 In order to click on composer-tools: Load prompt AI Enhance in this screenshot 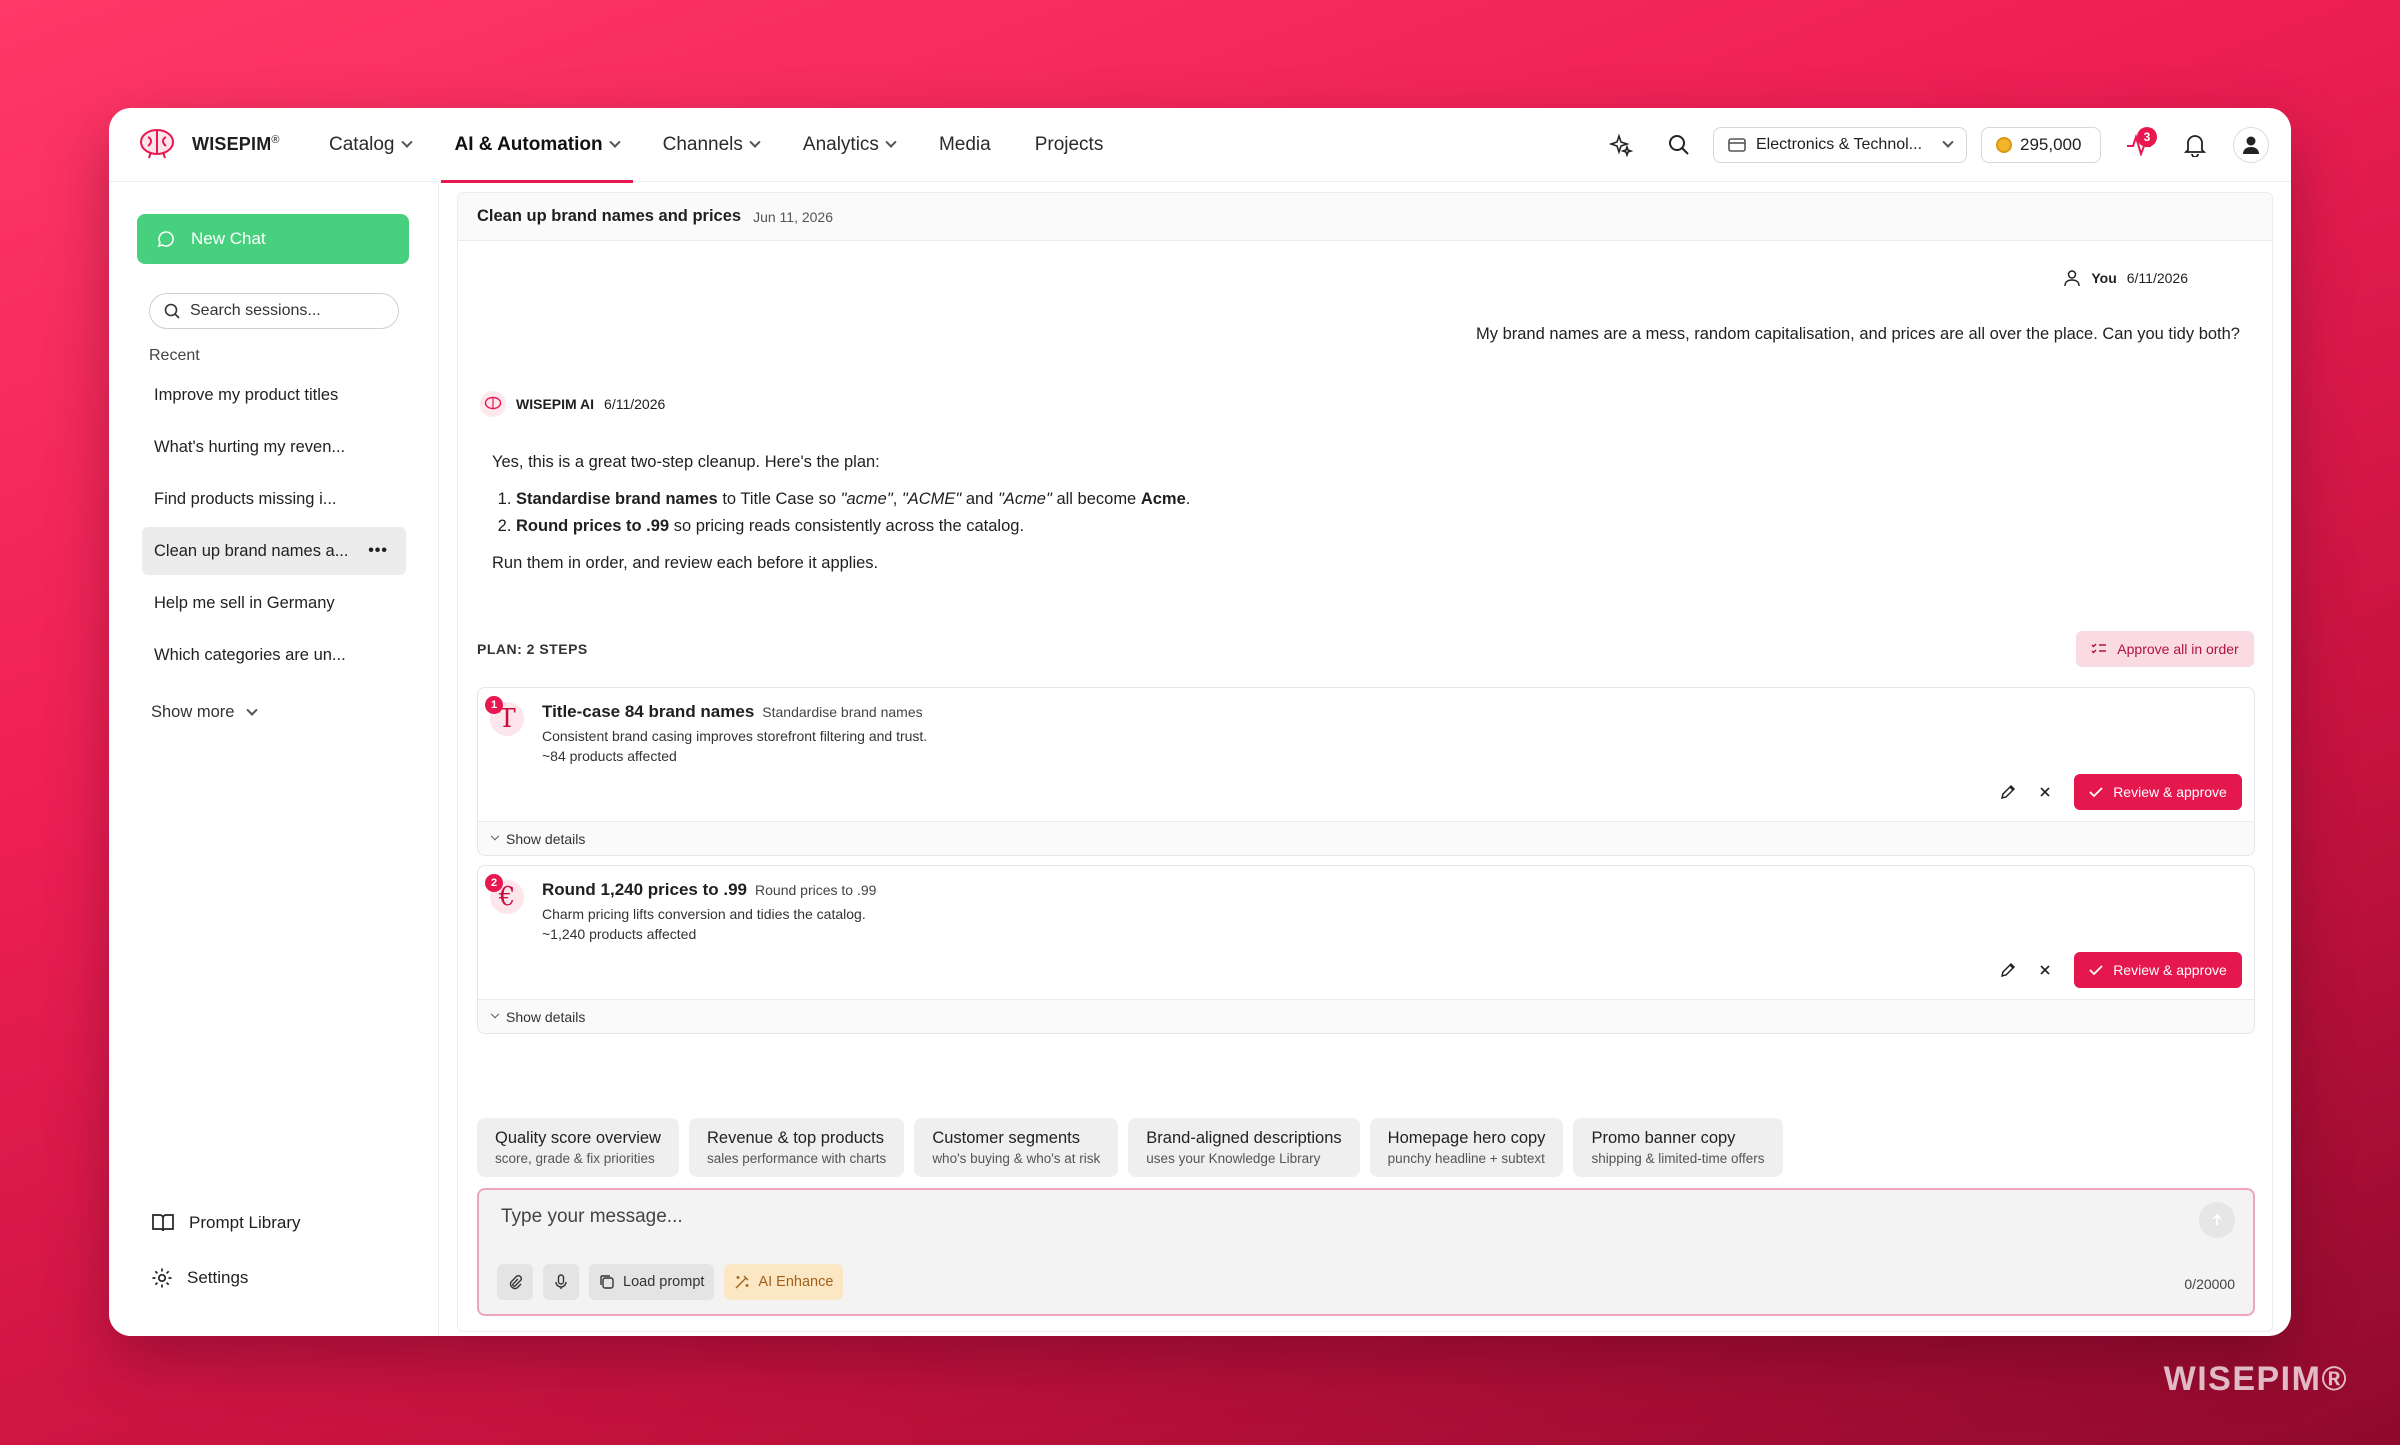, I will do `click(670, 1282)`.